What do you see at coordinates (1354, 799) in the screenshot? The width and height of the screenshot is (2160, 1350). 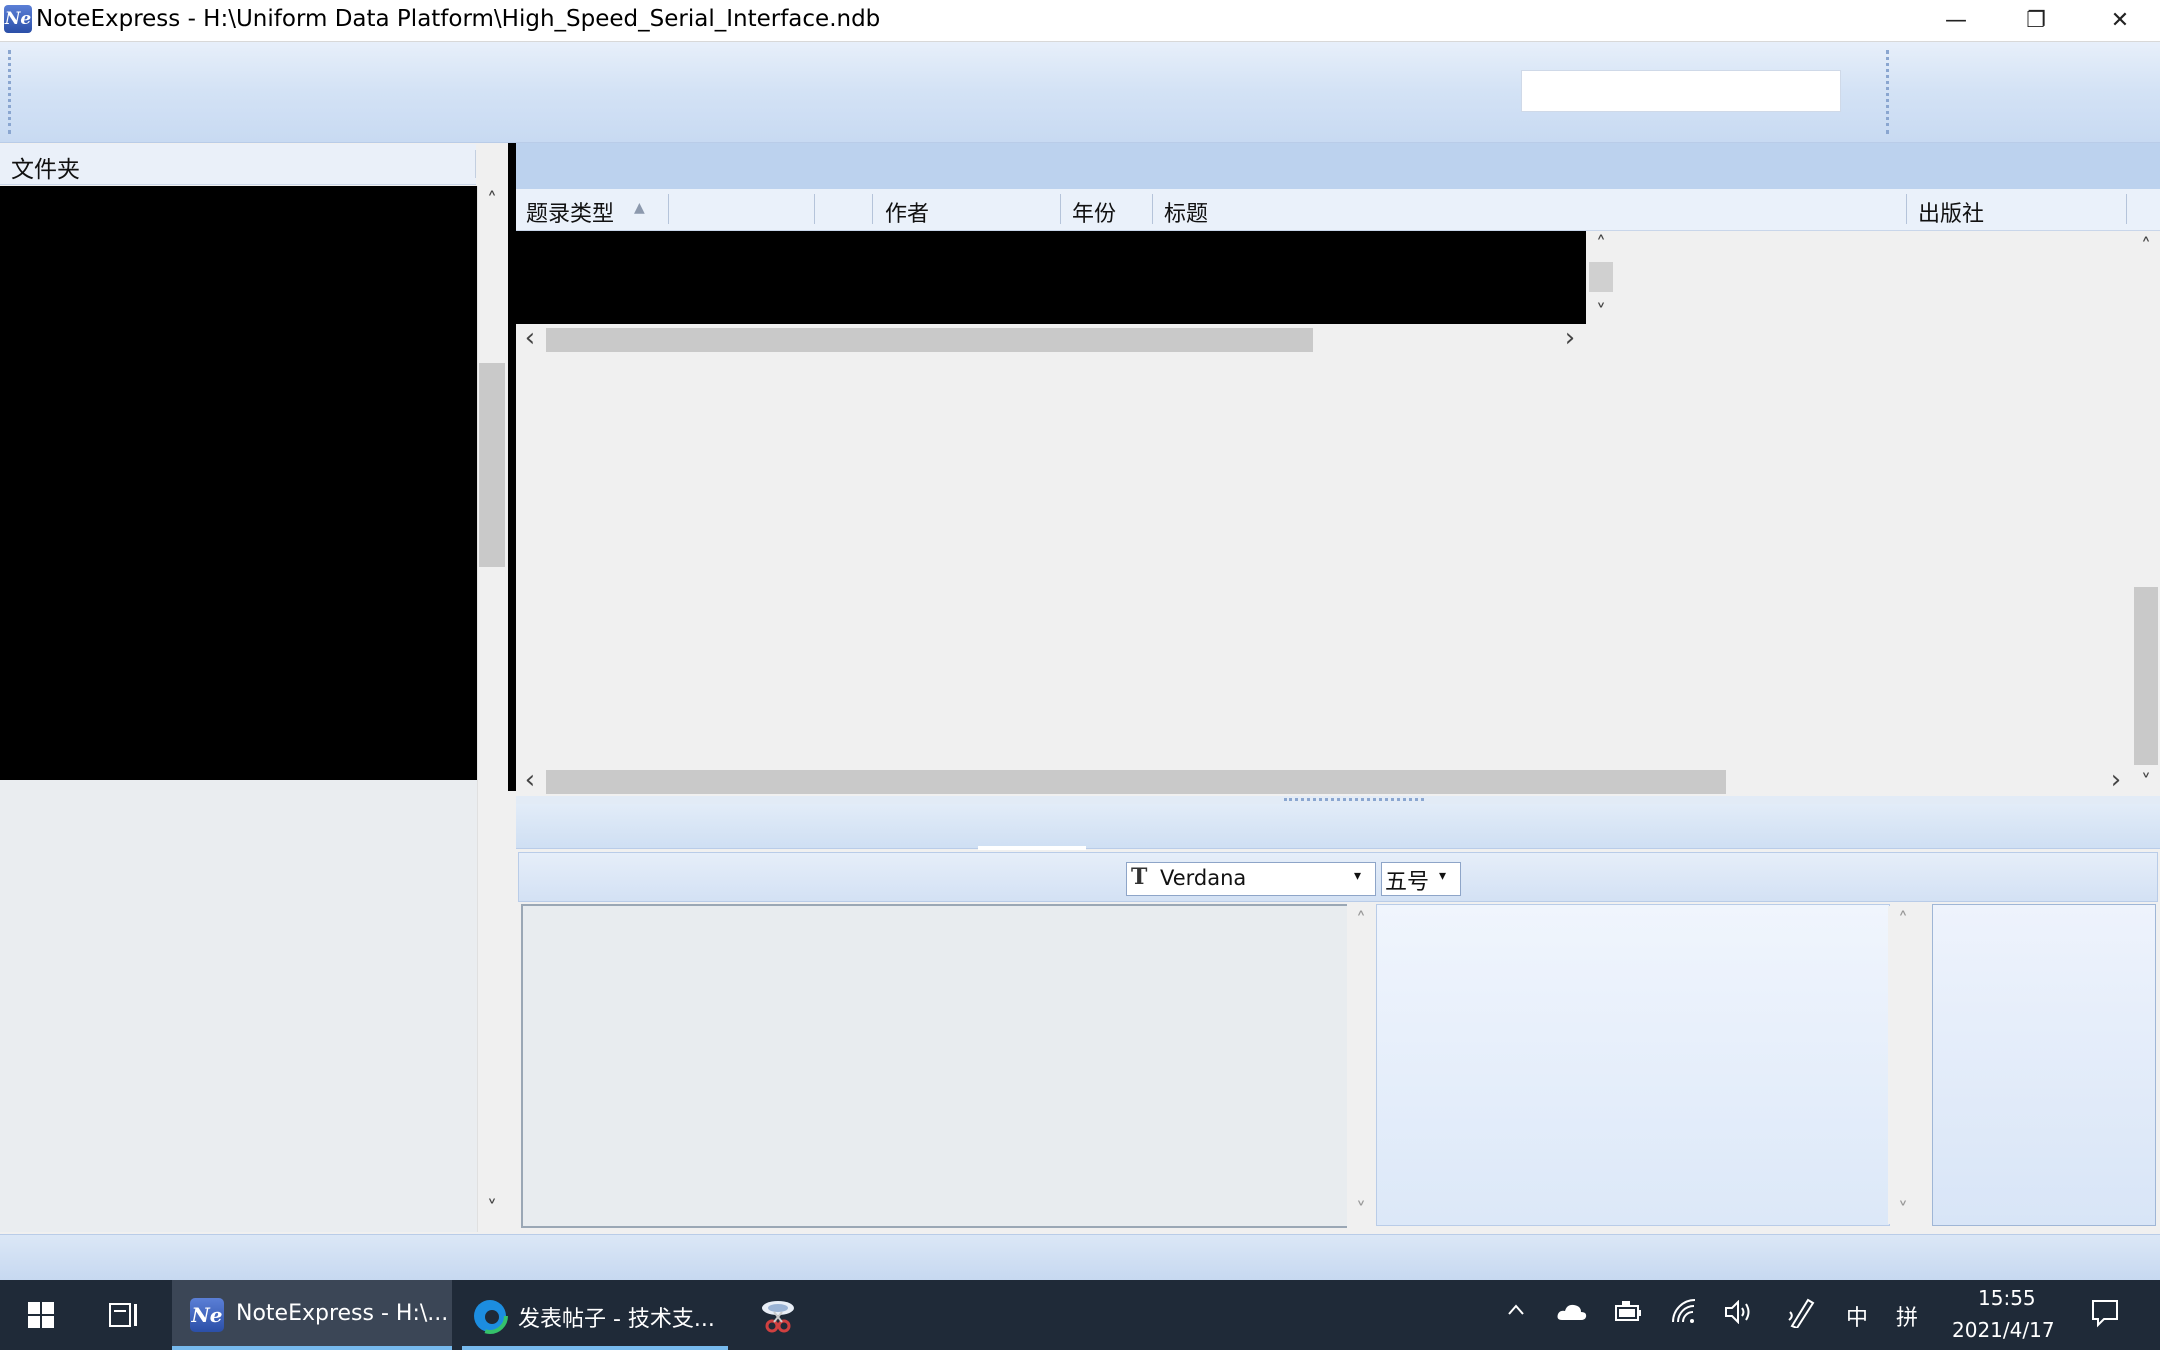 I see `splitter-grip` at bounding box center [1354, 799].